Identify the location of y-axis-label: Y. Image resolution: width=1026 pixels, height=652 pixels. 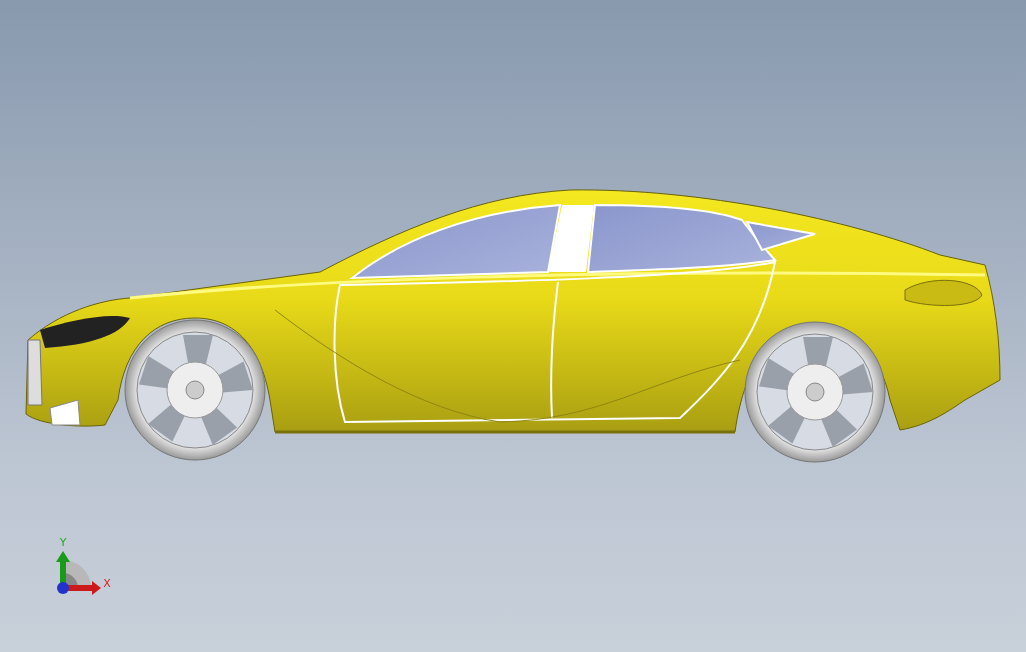
(63, 542).